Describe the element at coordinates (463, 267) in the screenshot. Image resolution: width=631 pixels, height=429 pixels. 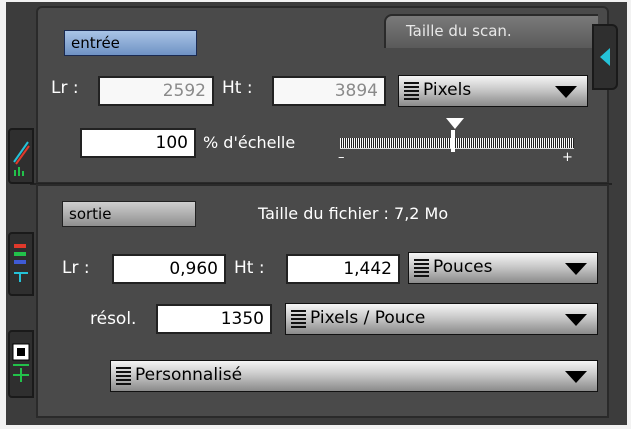
I see `output-unit-value: Pouces` at that location.